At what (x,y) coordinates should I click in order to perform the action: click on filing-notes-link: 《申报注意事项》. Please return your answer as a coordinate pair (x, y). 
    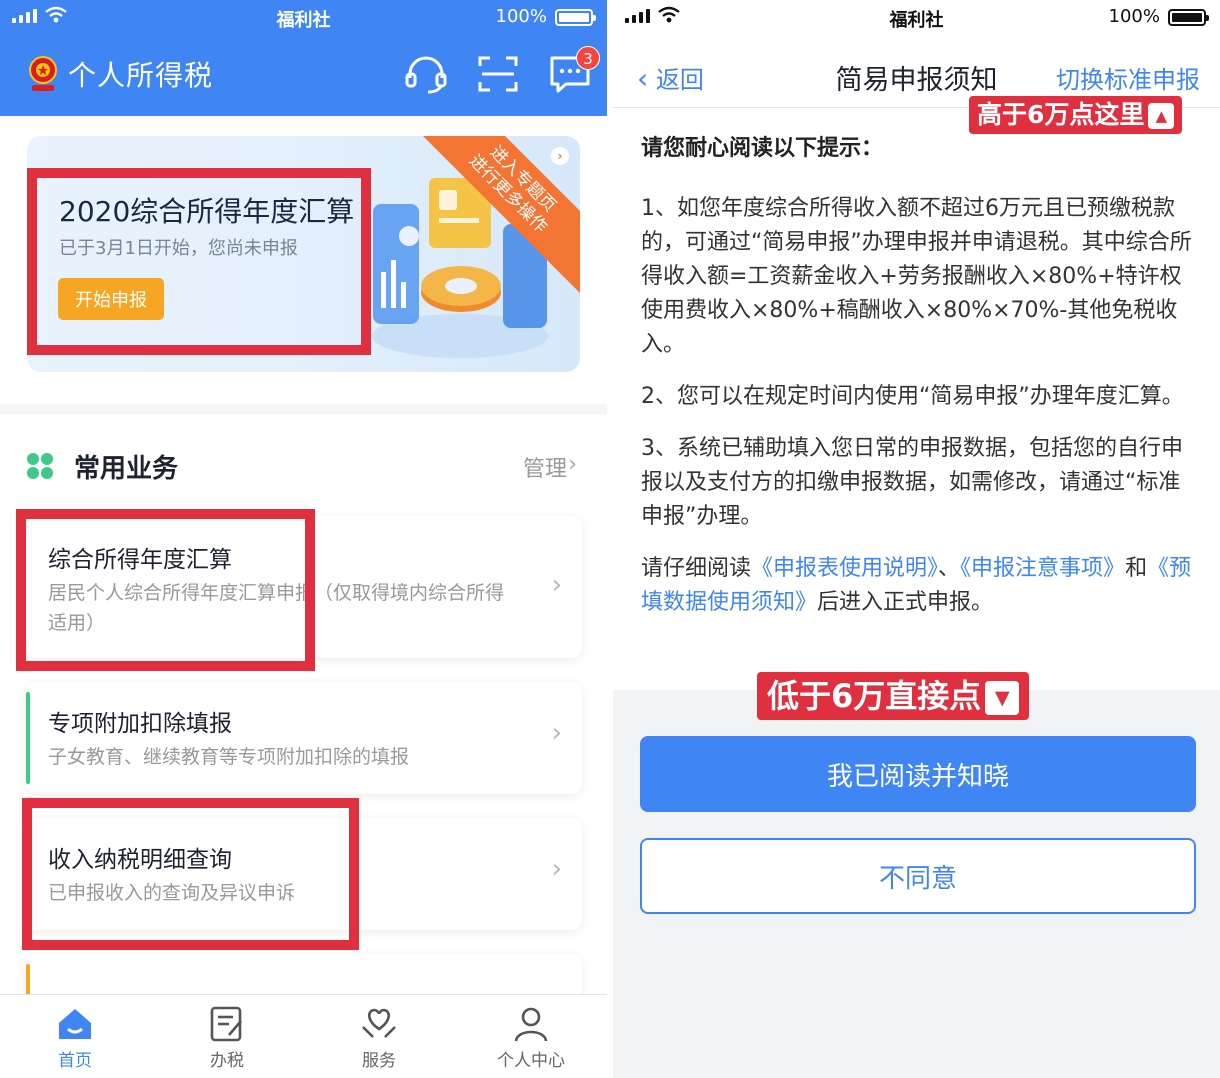
    Looking at the image, I should click on (1042, 568).